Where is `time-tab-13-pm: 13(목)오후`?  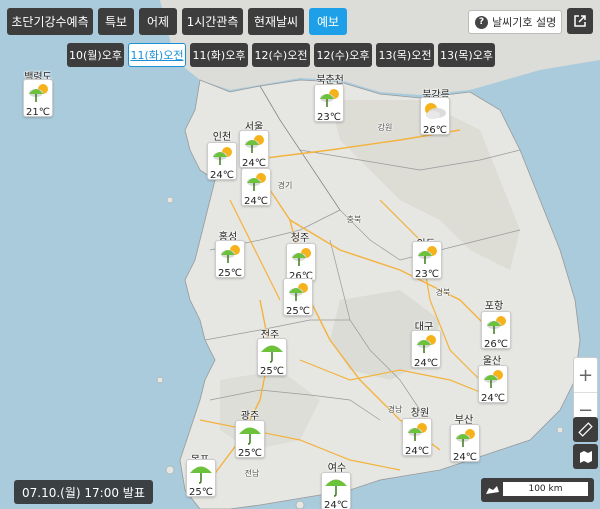 time-tab-13-pm: 13(목)오후 is located at coordinates (466, 55).